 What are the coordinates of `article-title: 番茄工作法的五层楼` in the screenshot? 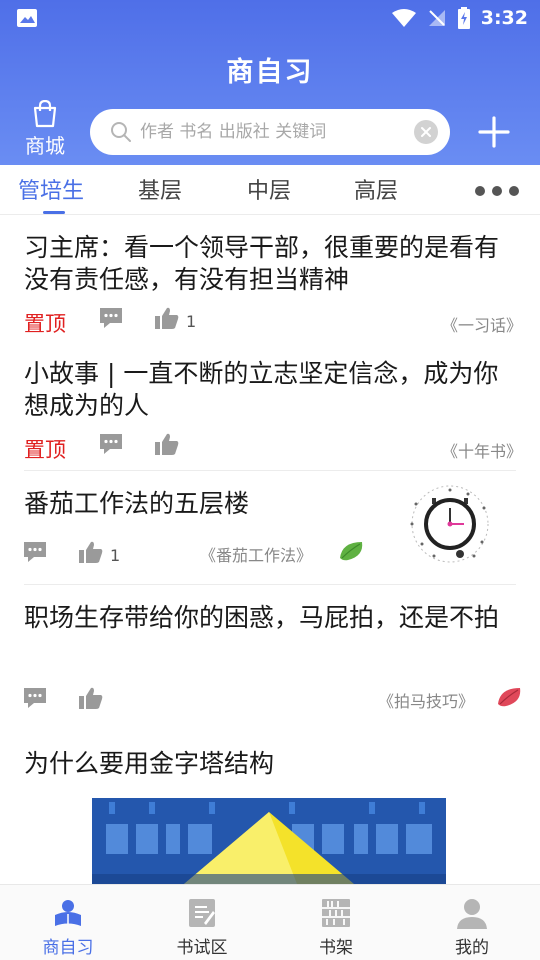 It's located at (209, 504).